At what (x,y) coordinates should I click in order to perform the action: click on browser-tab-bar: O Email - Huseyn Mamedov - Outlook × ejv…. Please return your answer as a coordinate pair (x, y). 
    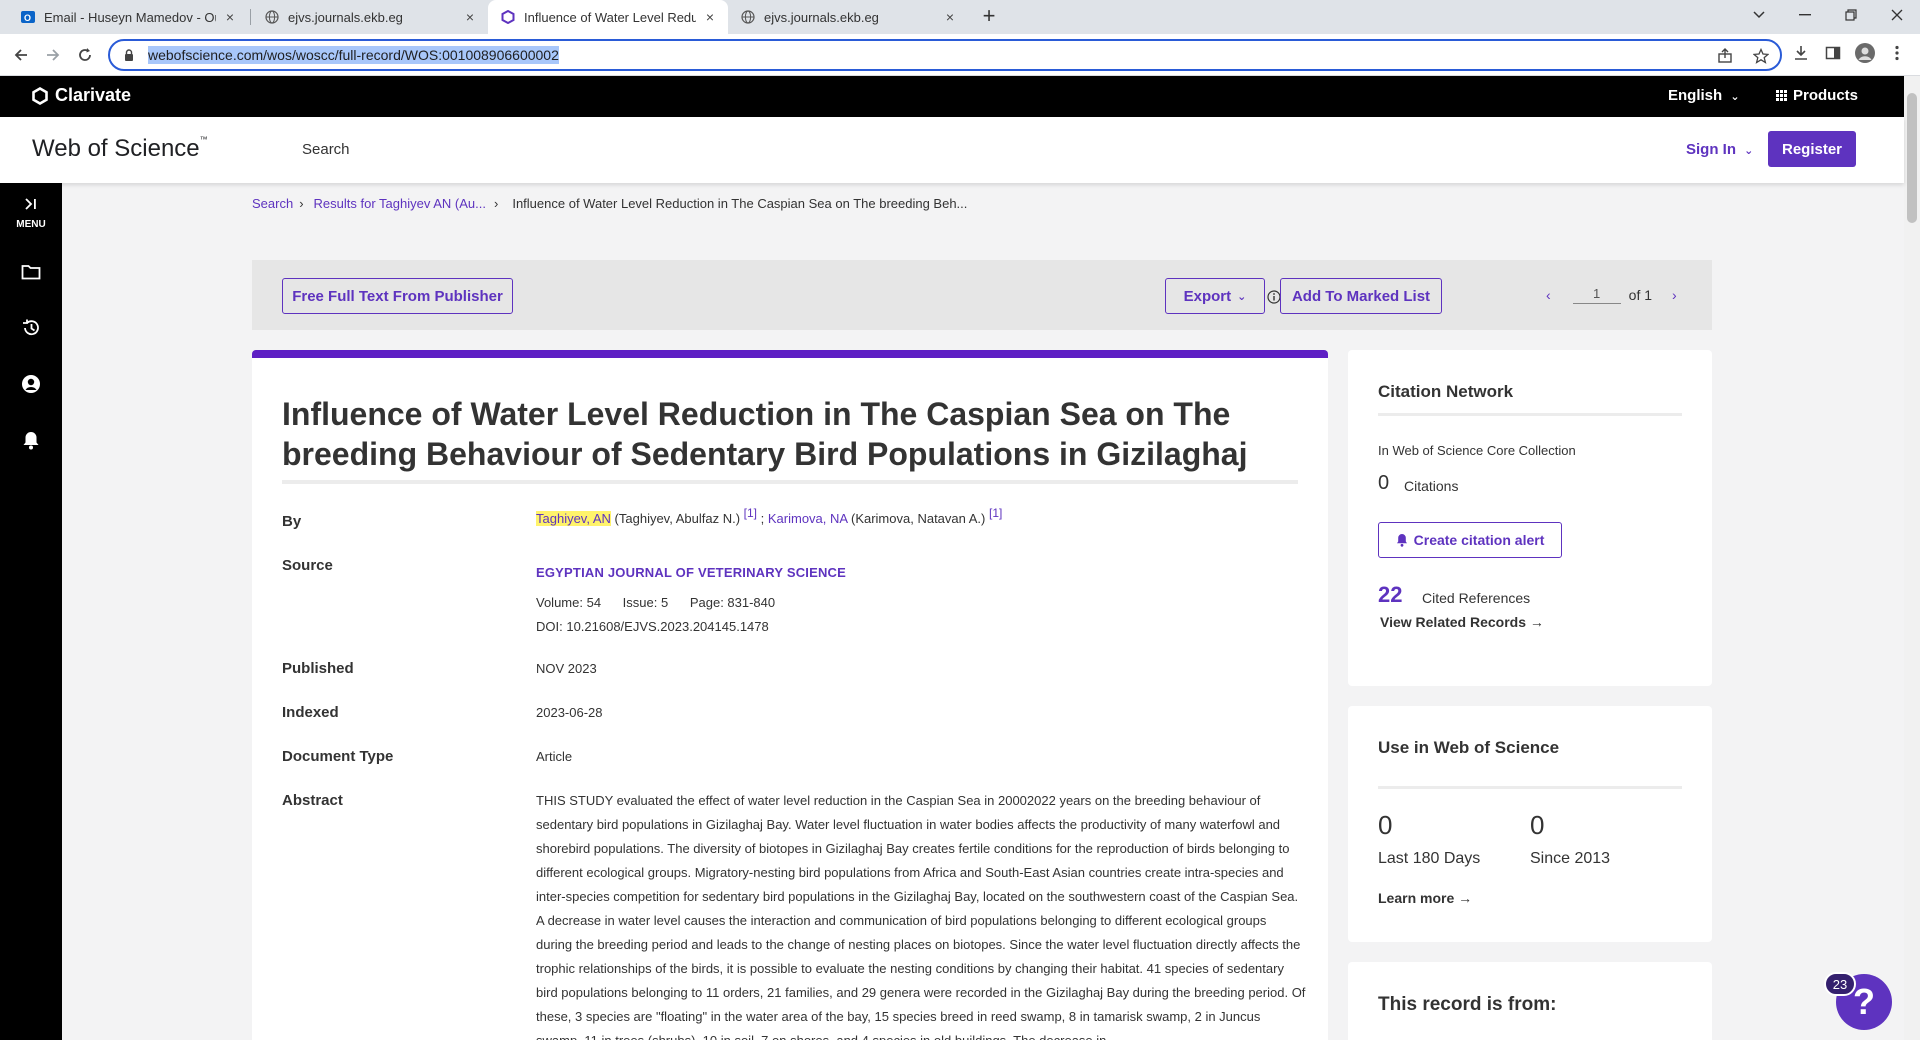
    Looking at the image, I should click on (960, 17).